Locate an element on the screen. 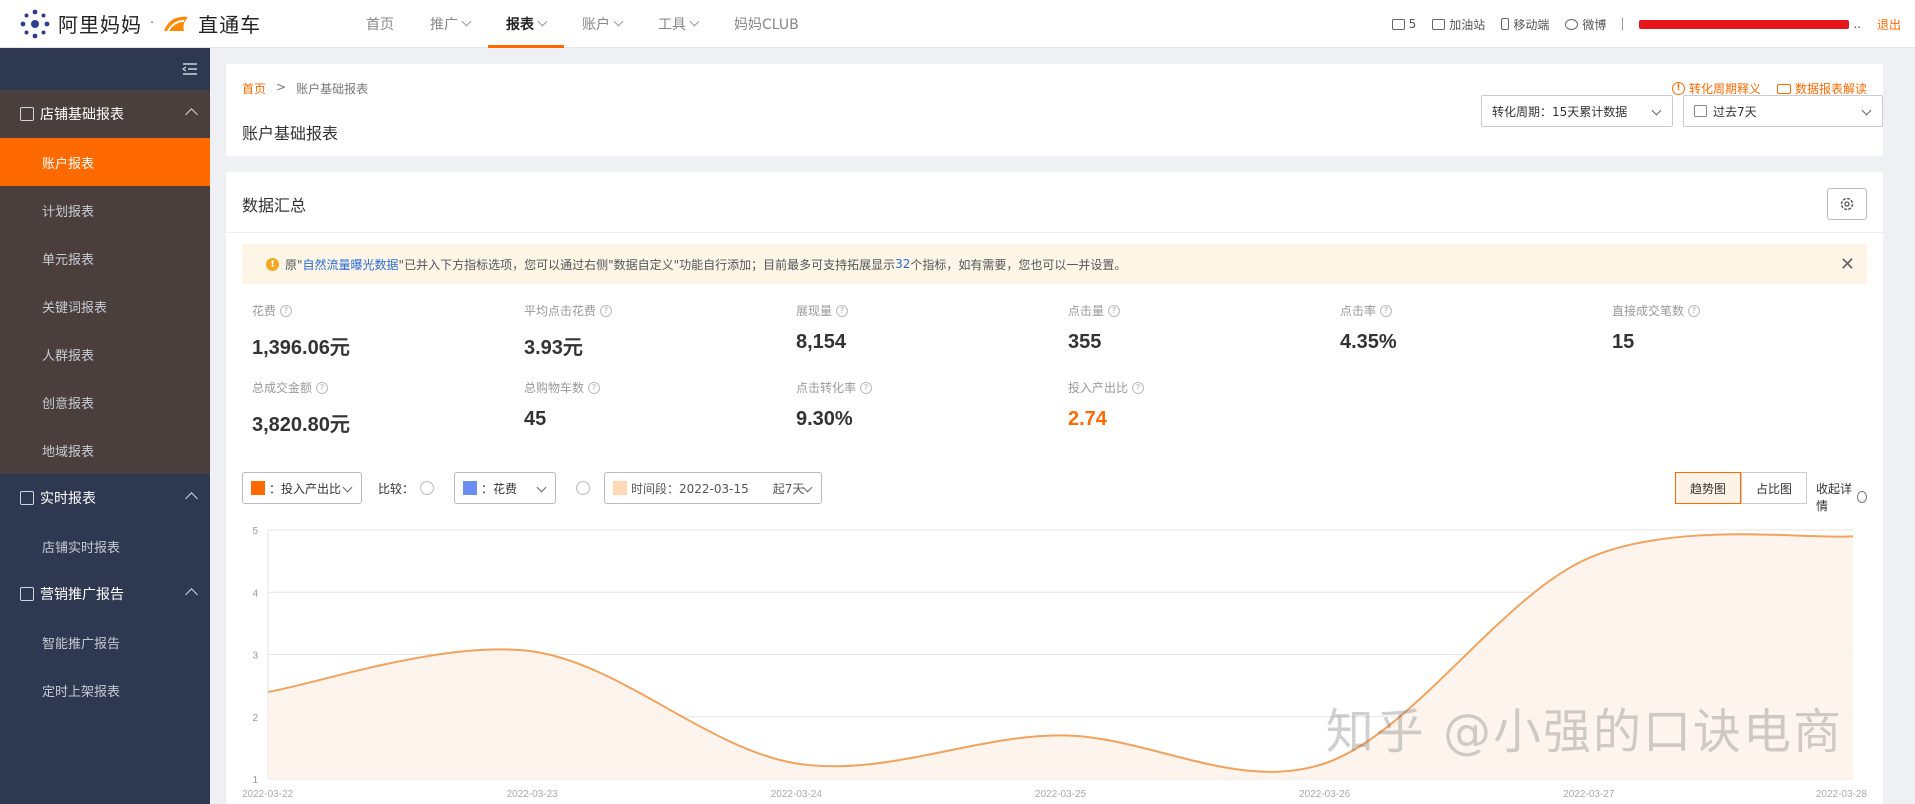  nav-club: 妈妈CLUB is located at coordinates (766, 24).